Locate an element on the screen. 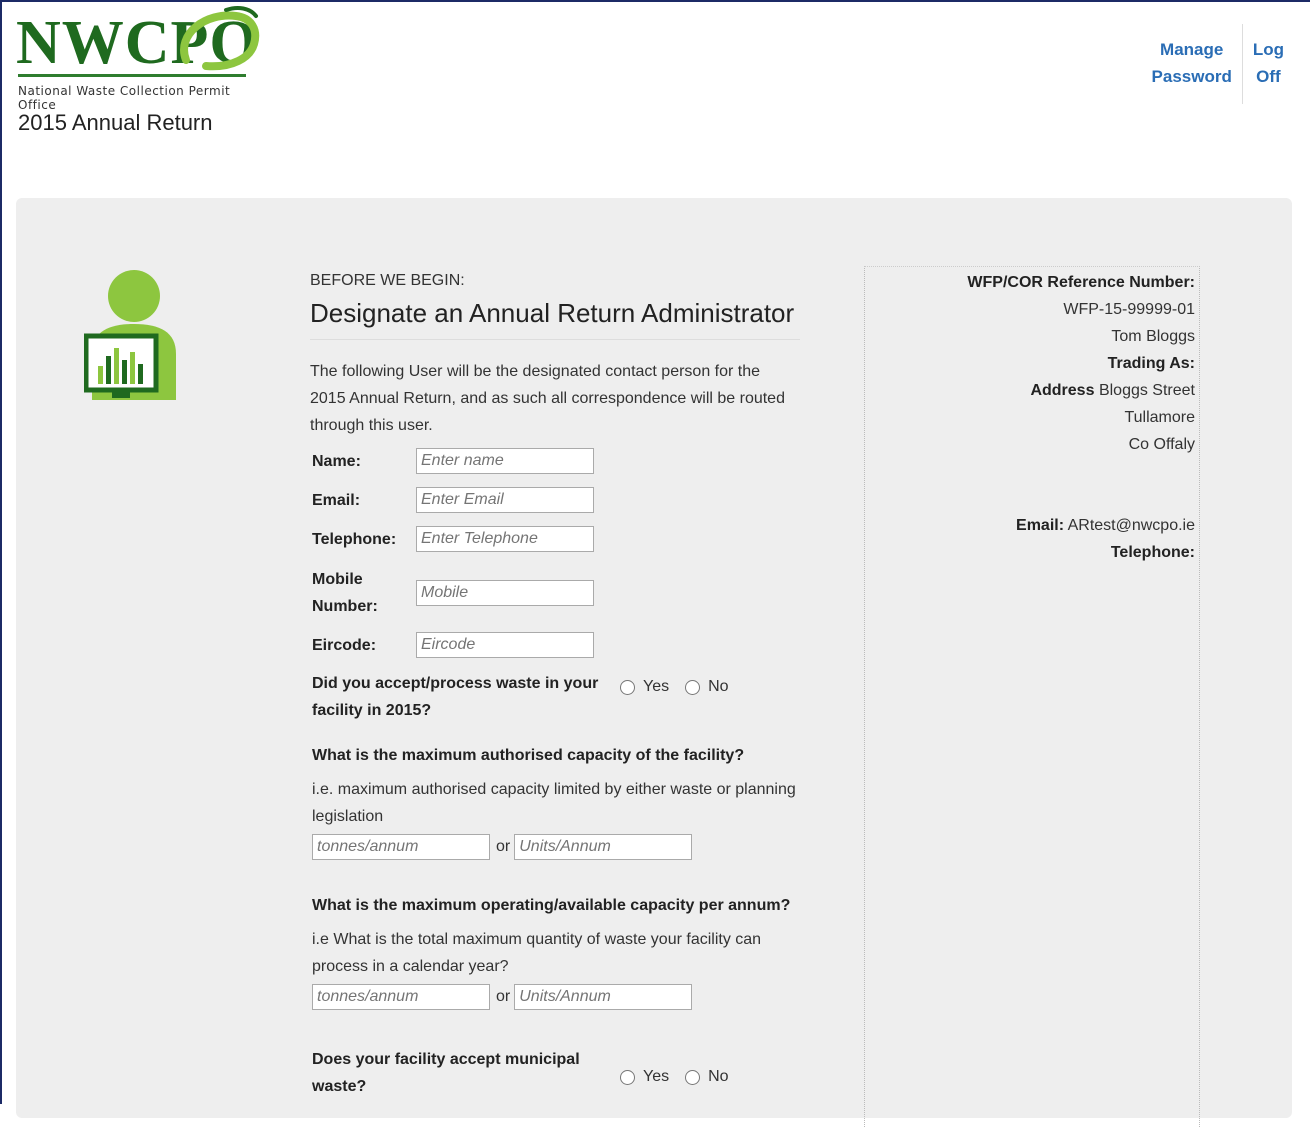 Image resolution: width=1312 pixels, height=1127 pixels. log-off-link: Log Off is located at coordinates (1268, 70).